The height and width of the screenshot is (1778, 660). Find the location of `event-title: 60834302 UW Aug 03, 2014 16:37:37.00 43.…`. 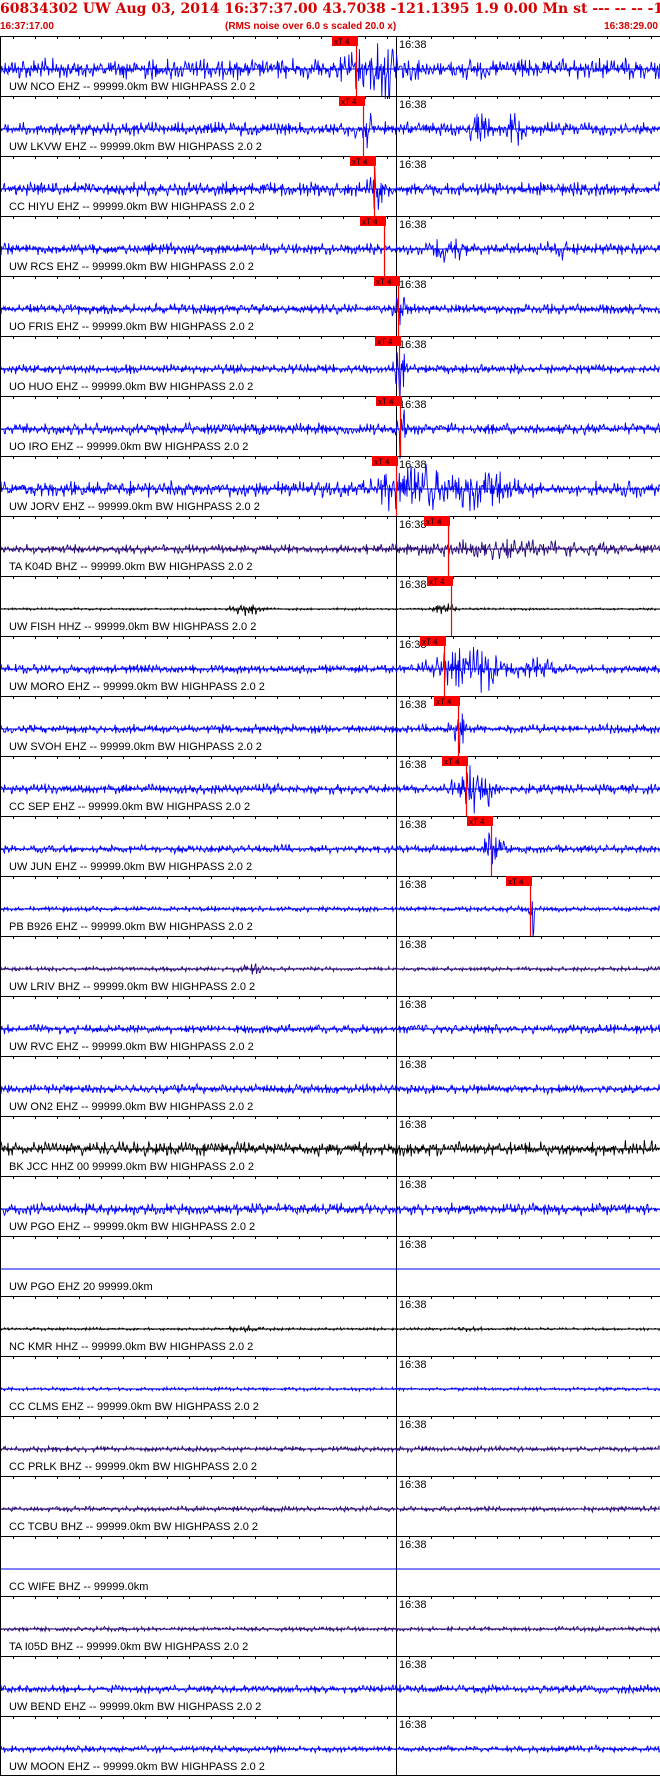

event-title: 60834302 UW Aug 03, 2014 16:37:37.00 43.… is located at coordinates (330, 9).